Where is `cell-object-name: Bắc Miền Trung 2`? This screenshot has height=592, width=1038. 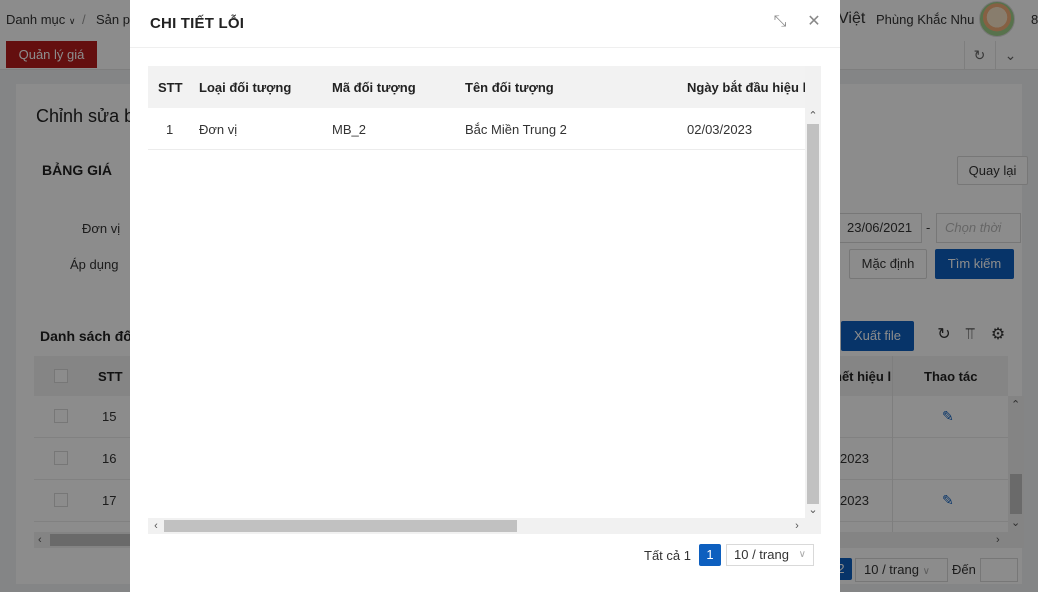
cell-object-name: Bắc Miền Trung 2 is located at coordinates (516, 129).